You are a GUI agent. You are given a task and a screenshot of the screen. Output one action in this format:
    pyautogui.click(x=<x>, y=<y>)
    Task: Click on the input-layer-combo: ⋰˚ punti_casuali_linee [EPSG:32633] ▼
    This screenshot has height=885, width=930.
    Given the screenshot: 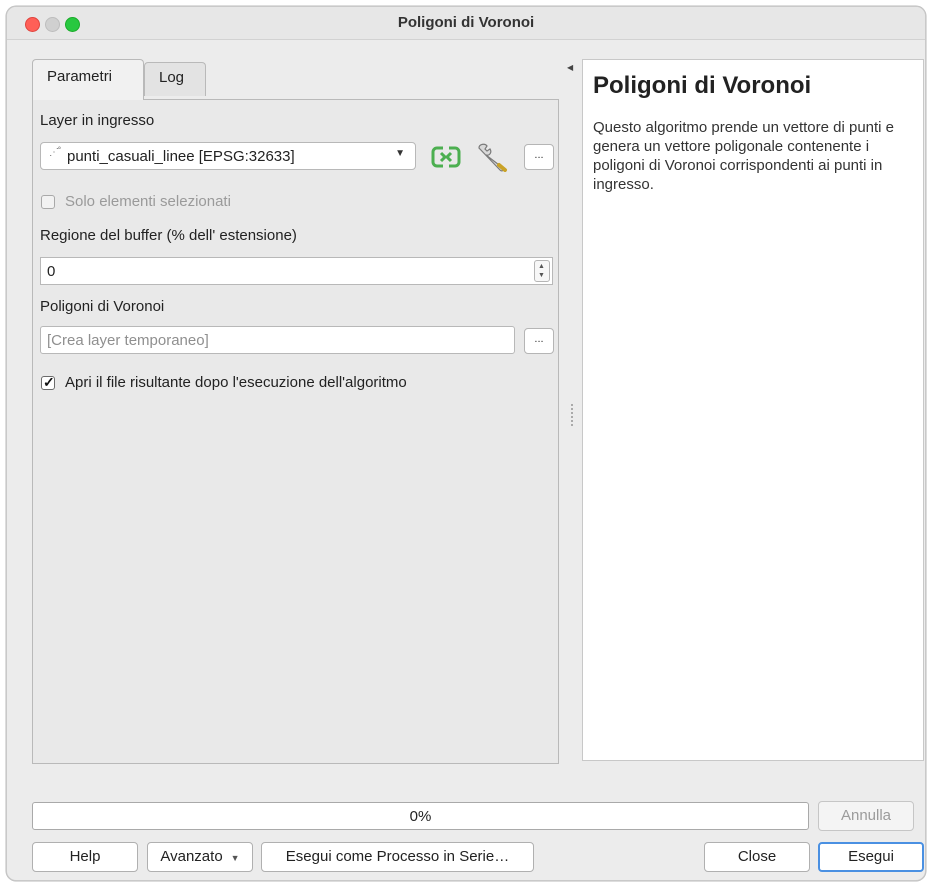 What is the action you would take?
    pyautogui.click(x=228, y=156)
    